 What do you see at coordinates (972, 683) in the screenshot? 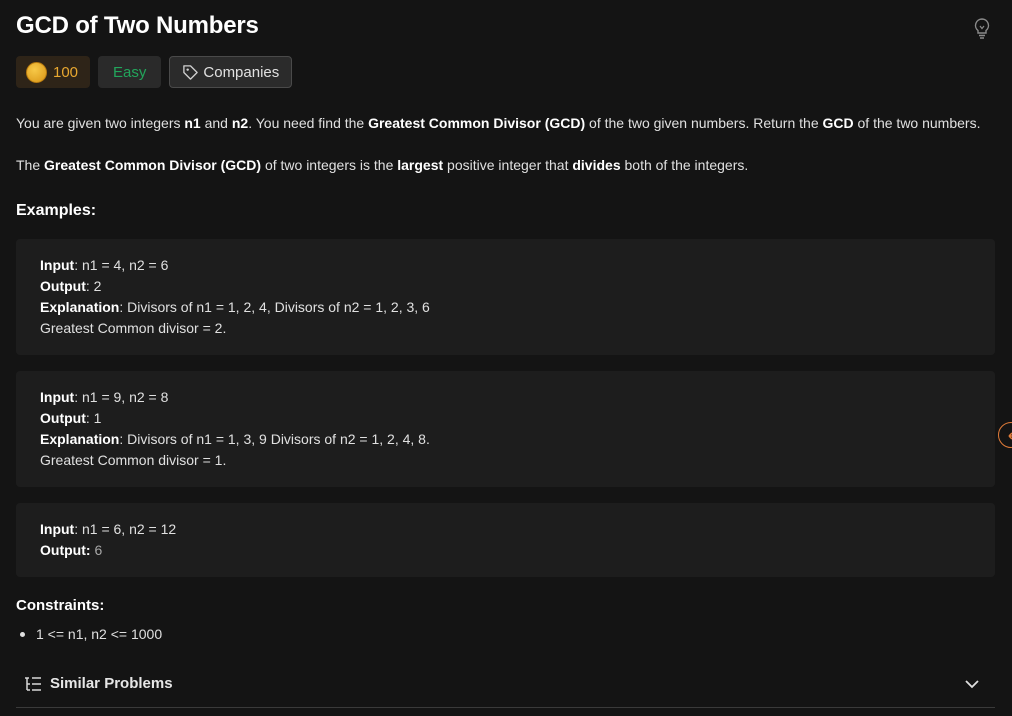
I see `chevron-down-icon` at bounding box center [972, 683].